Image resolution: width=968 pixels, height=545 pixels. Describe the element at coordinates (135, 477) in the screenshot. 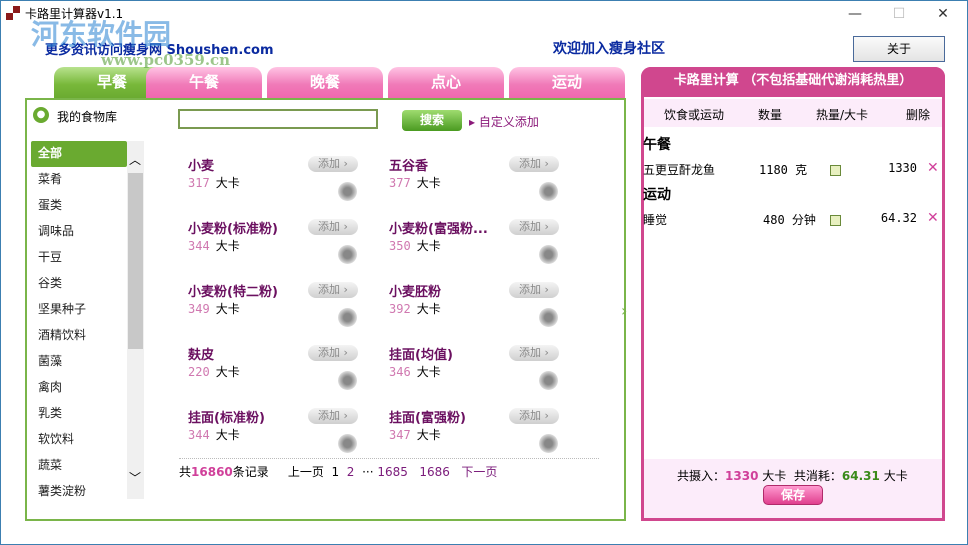

I see `scroll-down-icon: ﹀` at that location.